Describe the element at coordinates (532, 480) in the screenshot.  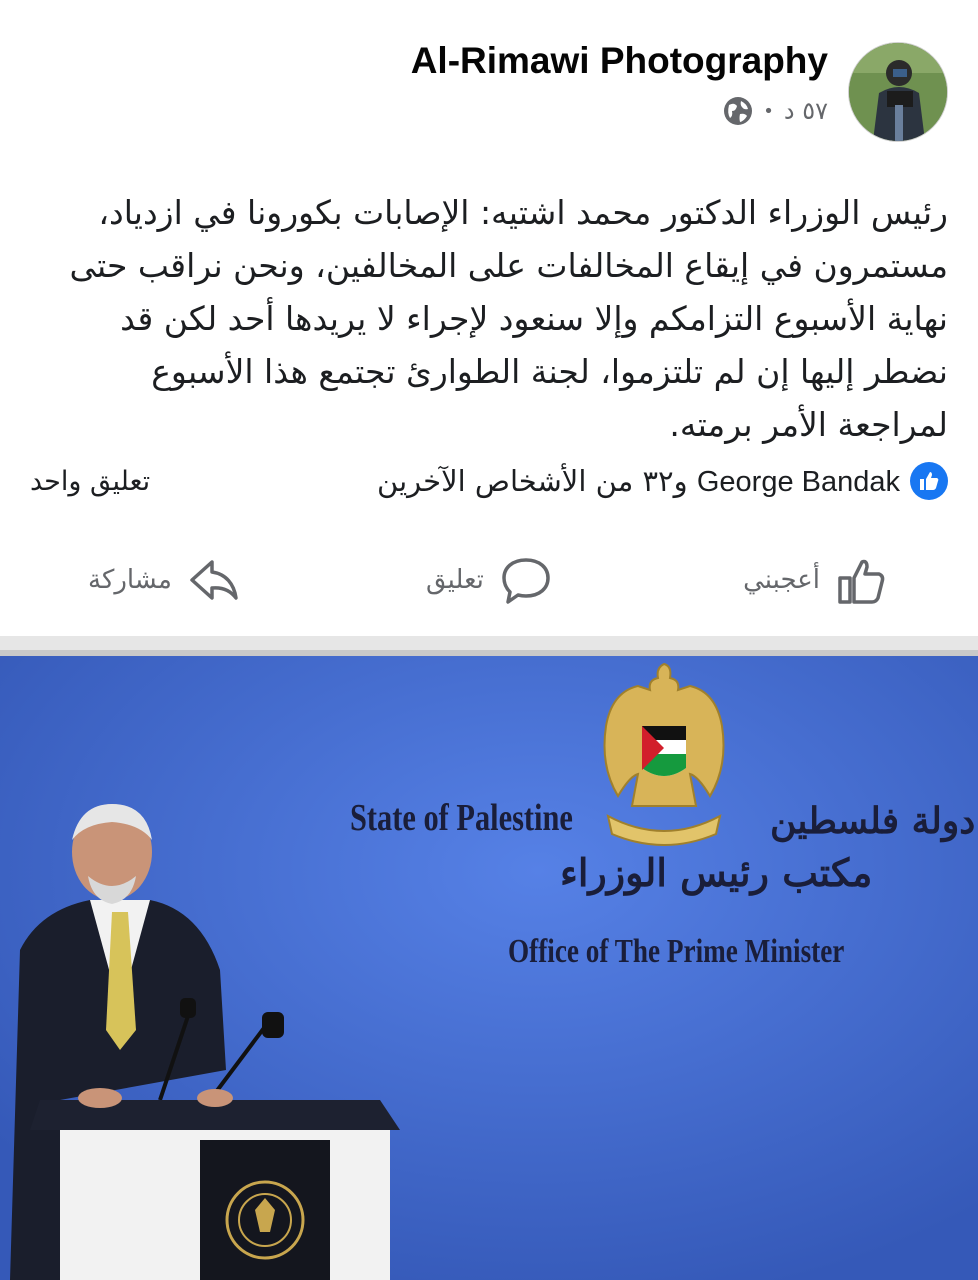
I see `reactor-others: و٣٢ من الأشخاص الآخرين` at that location.